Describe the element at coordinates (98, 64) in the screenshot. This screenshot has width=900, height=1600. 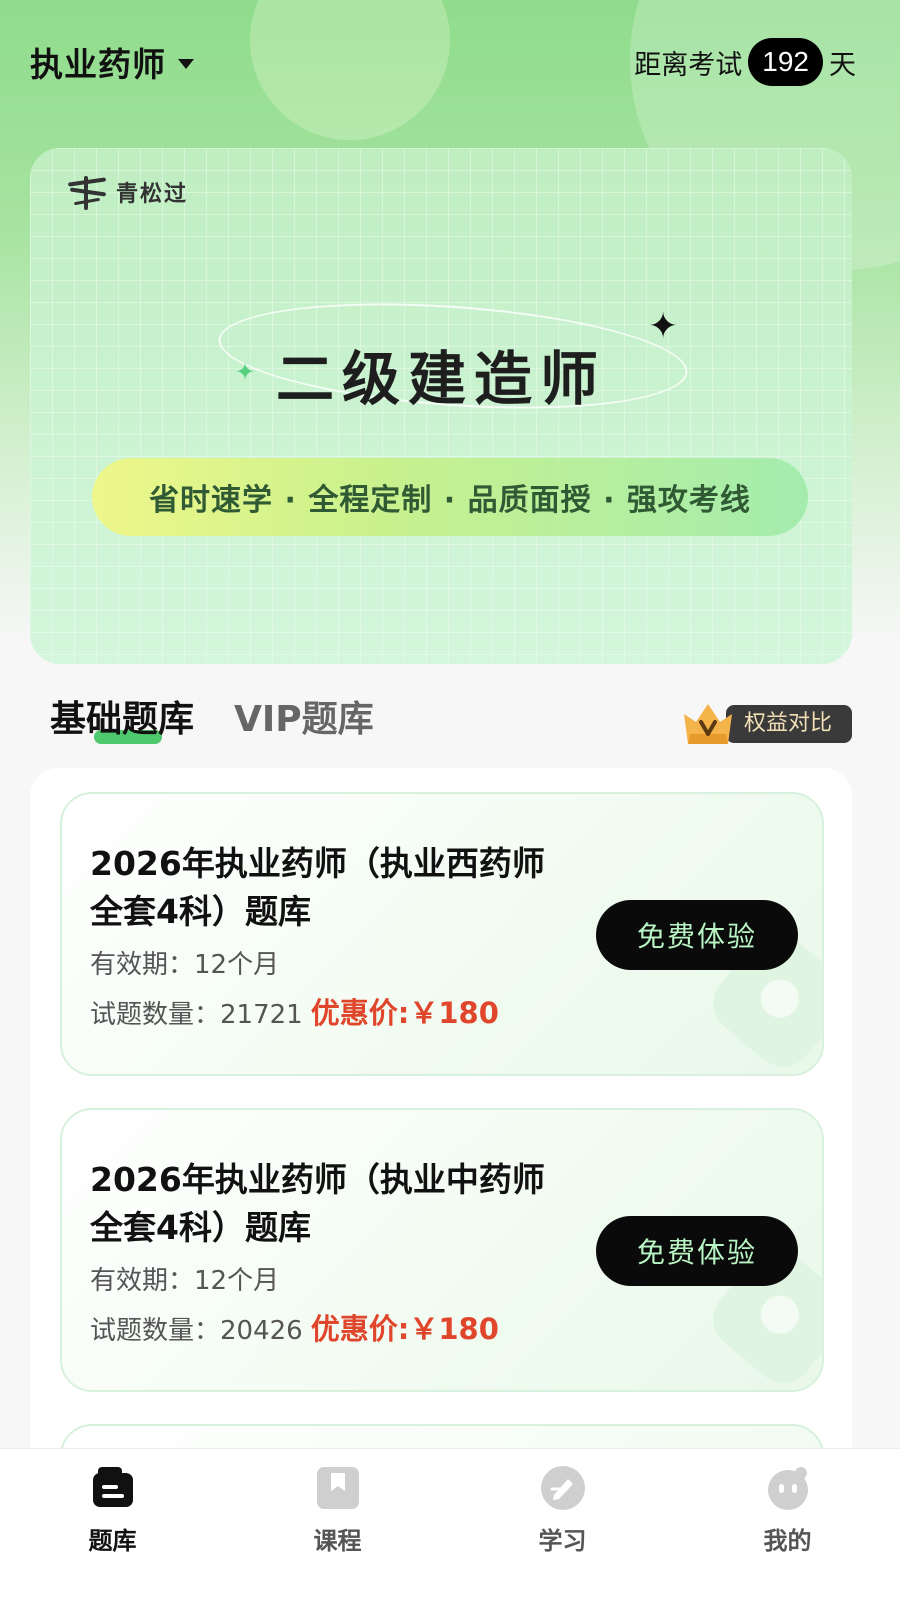
I see `exam-title: 执业药师` at that location.